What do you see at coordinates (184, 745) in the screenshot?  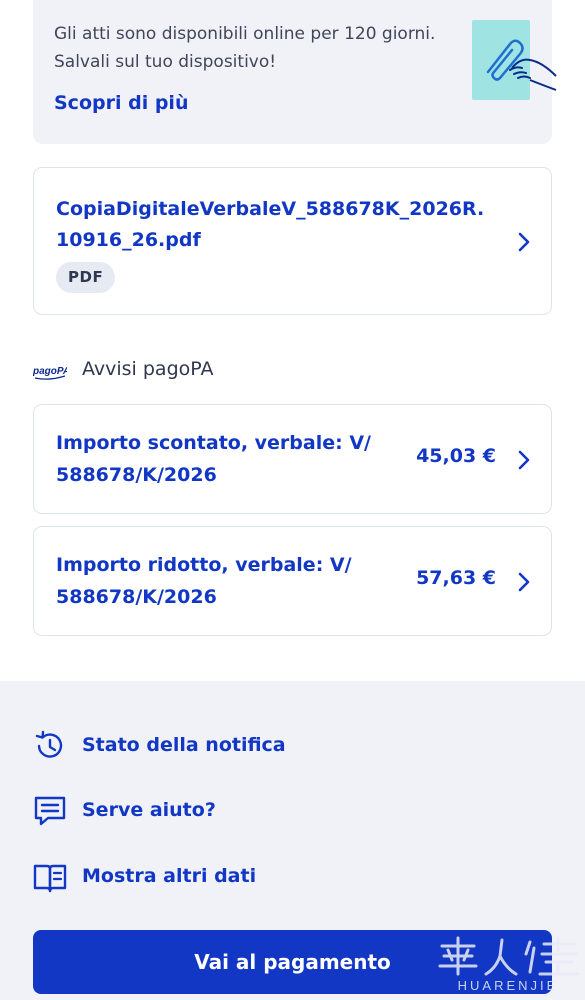 I see `action-label: Stato della notifica` at bounding box center [184, 745].